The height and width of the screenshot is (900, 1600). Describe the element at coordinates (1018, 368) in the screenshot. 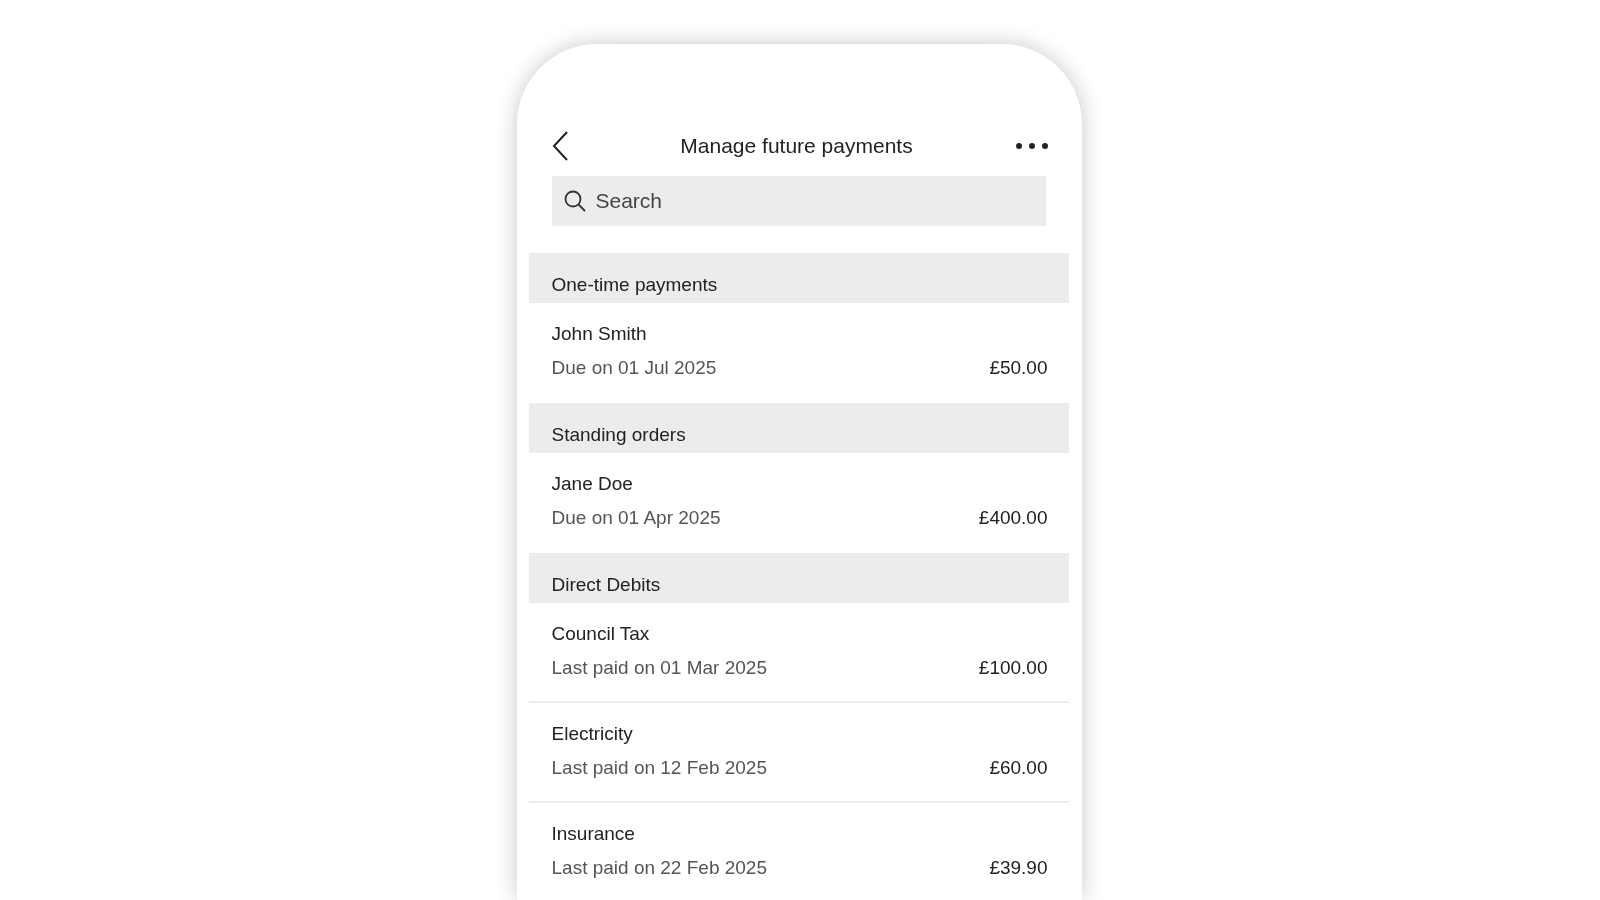

I see `payment-amount: £50.00` at that location.